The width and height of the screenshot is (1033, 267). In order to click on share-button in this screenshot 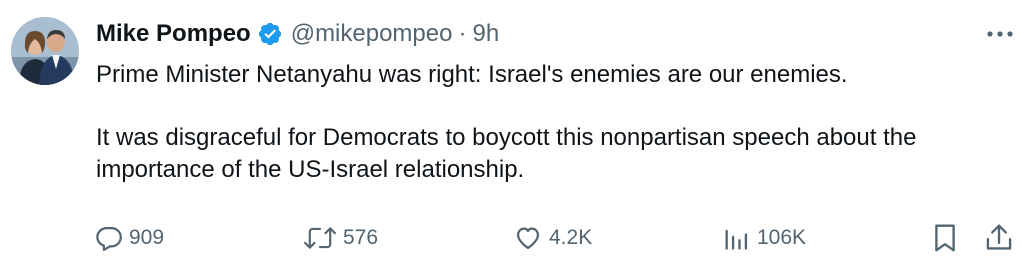, I will do `click(999, 238)`.